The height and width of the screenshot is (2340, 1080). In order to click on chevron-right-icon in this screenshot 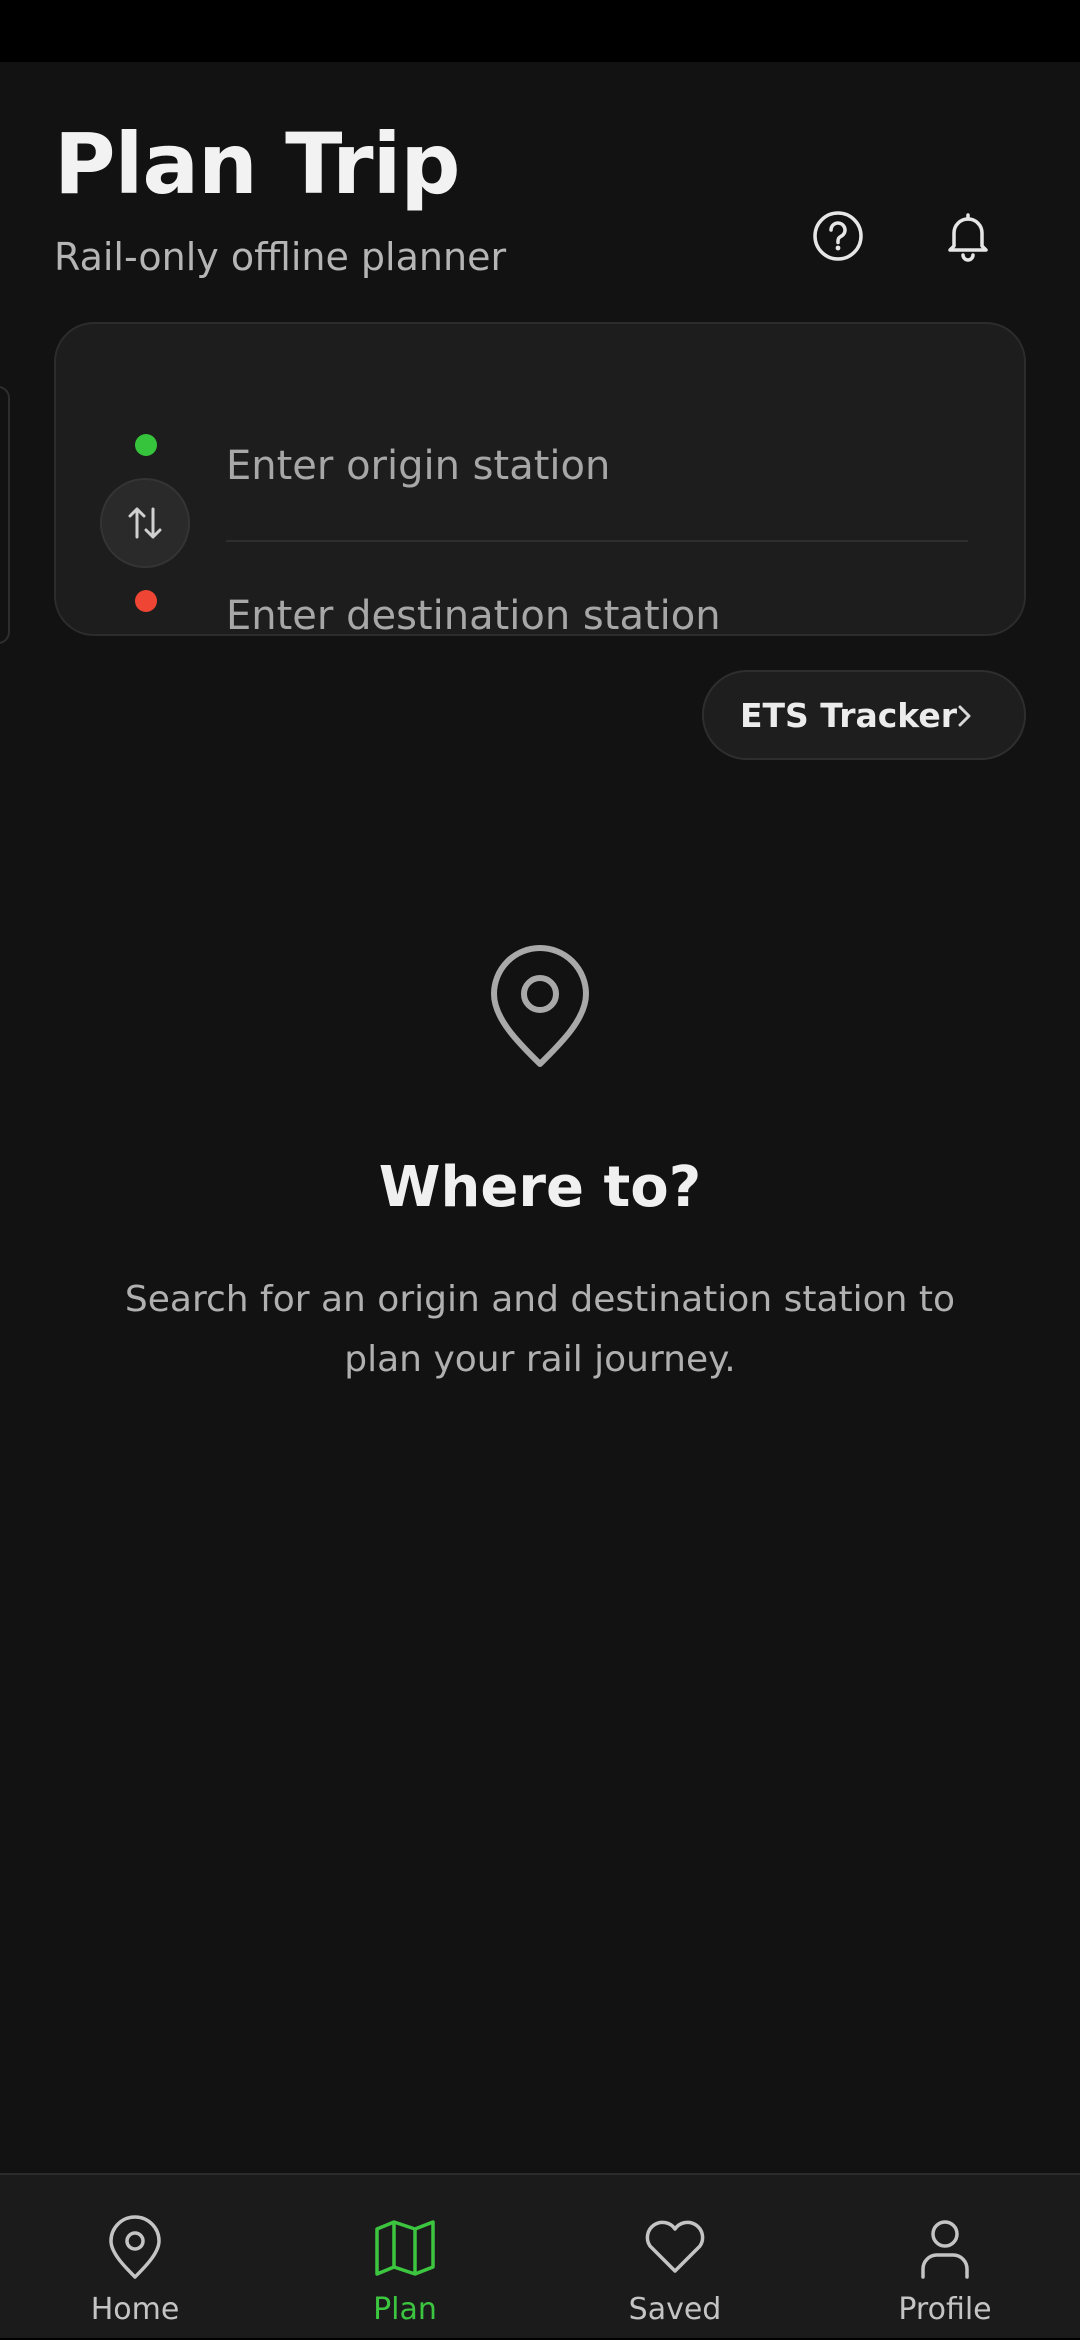, I will do `click(964, 716)`.